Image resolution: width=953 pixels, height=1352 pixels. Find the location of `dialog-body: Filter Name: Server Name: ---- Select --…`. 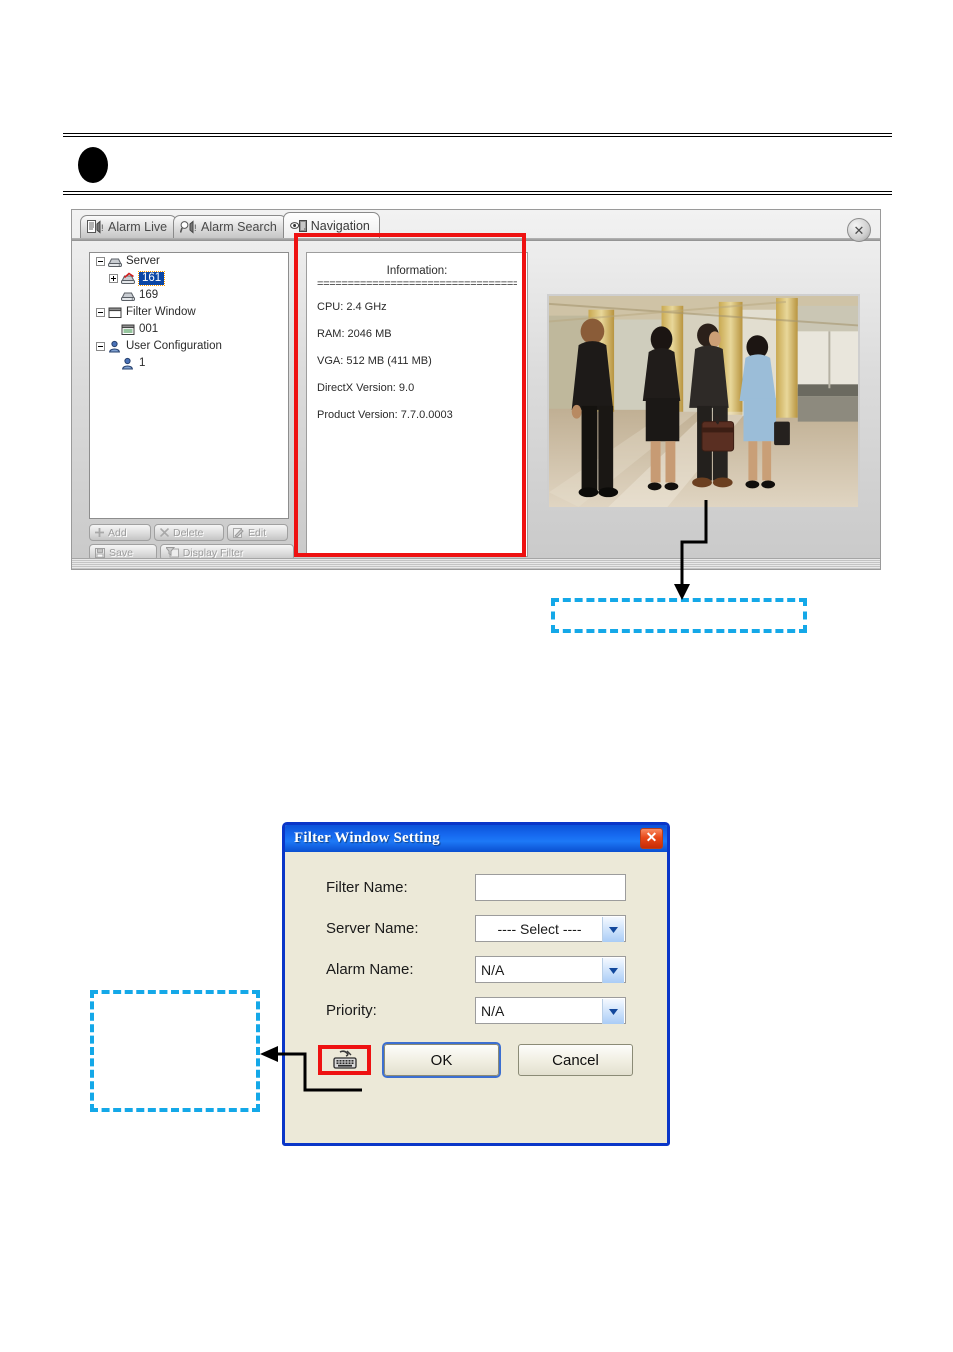

dialog-body: Filter Name: Server Name: ---- Select --… is located at coordinates (476, 1022).